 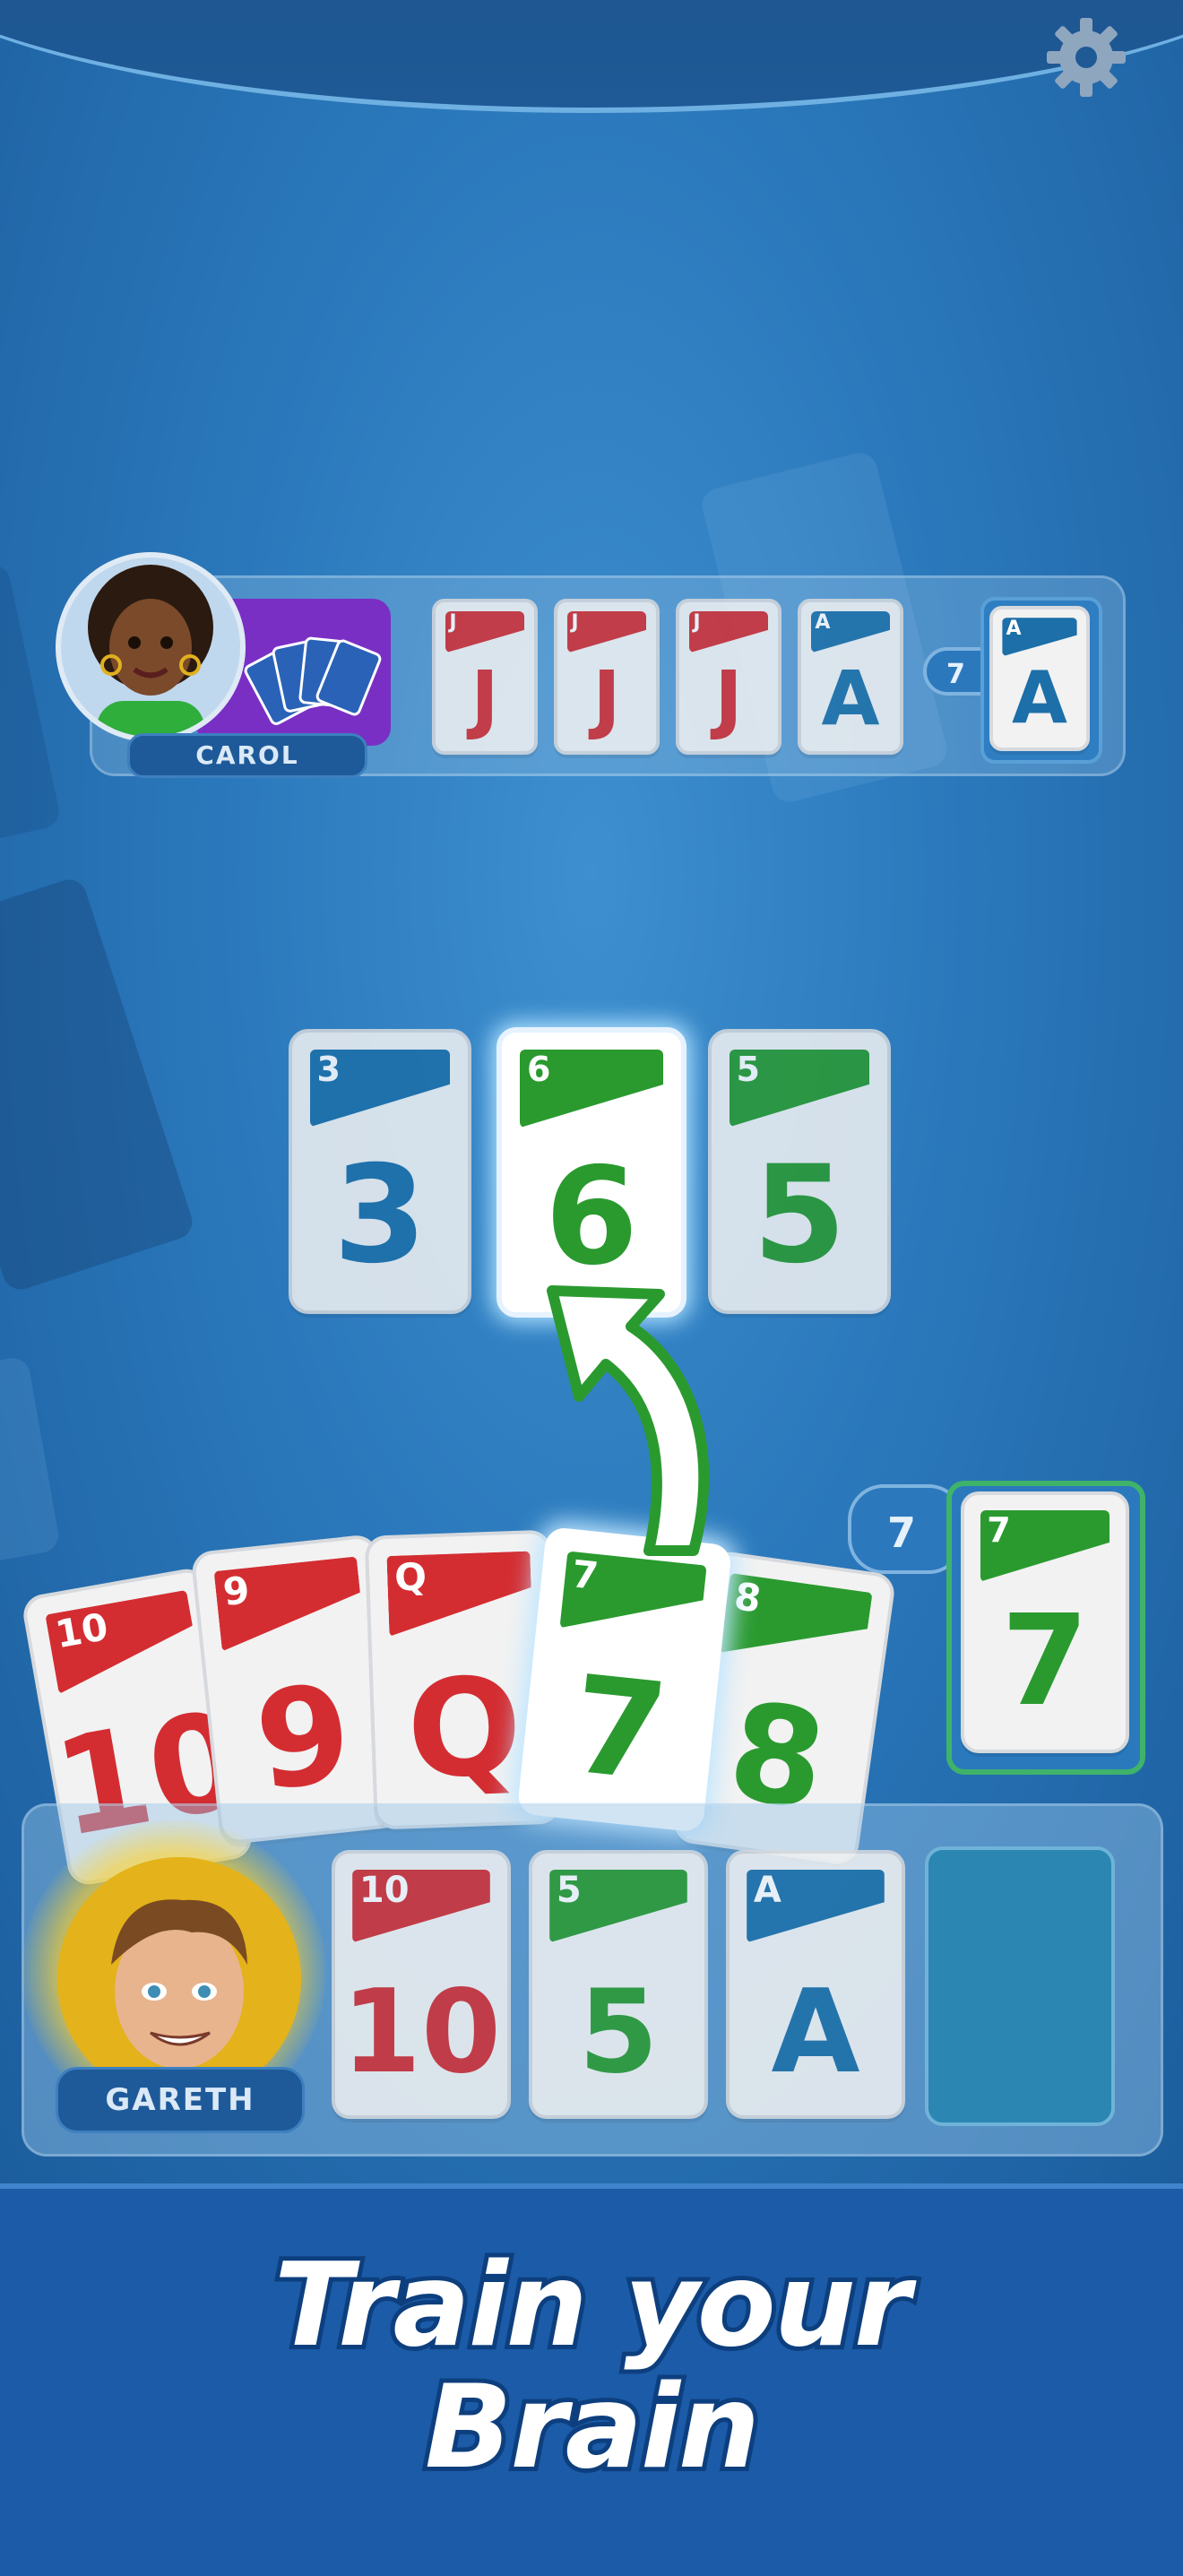 What do you see at coordinates (380, 1171) in the screenshot?
I see `center-card: 3 3` at bounding box center [380, 1171].